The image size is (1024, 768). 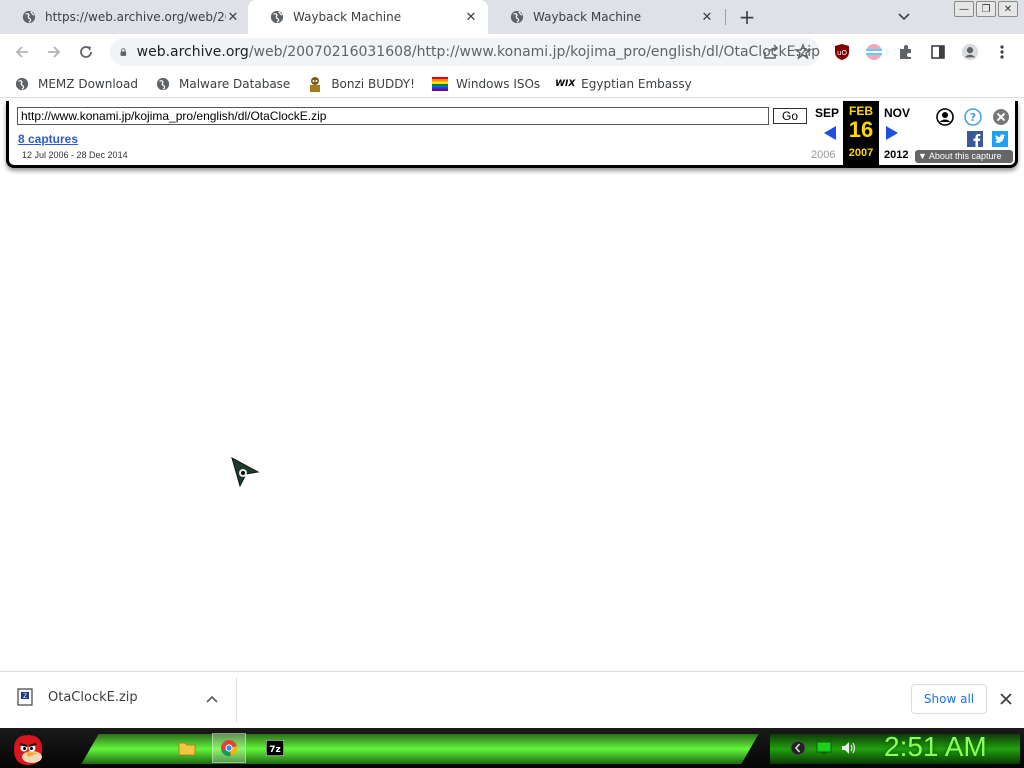 I want to click on zip-file-icon: Z, so click(x=25, y=697).